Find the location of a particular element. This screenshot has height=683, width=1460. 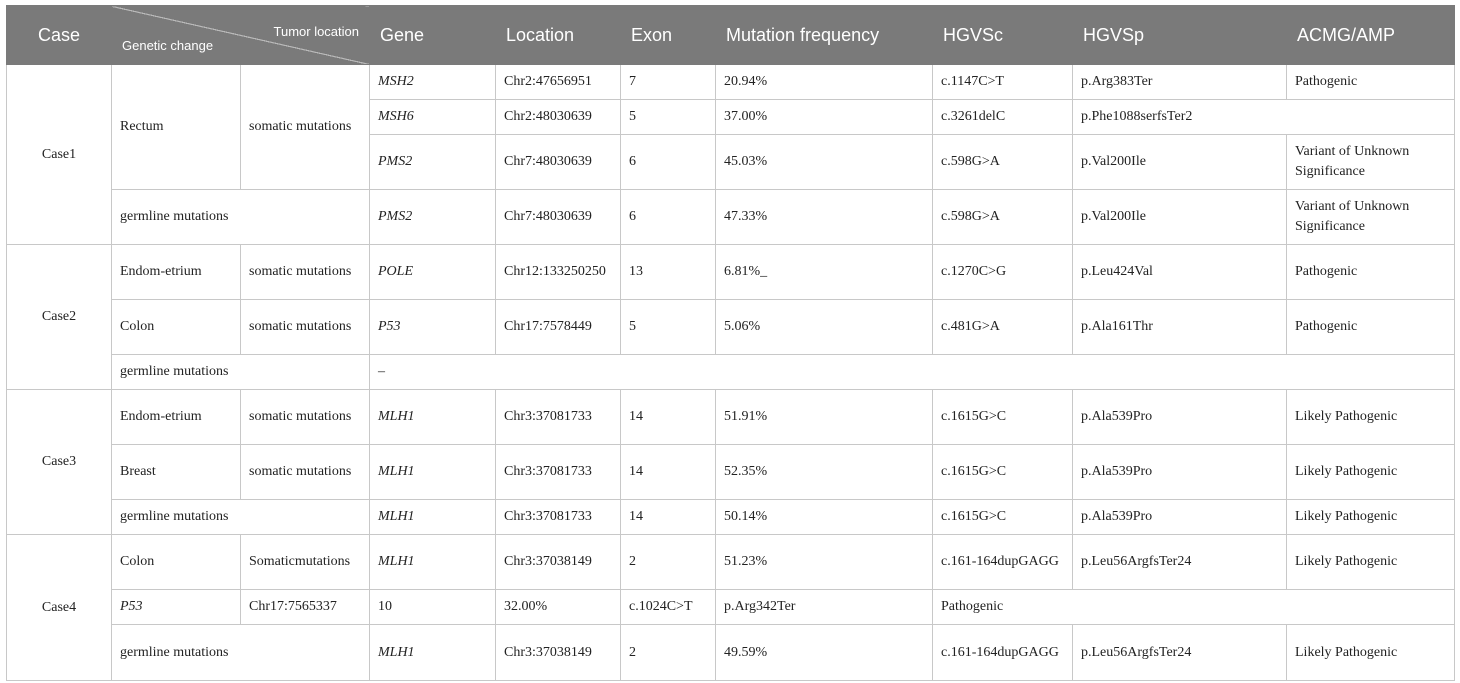

hgvsp-cell: p.Ala161Thr is located at coordinates (1179, 327).